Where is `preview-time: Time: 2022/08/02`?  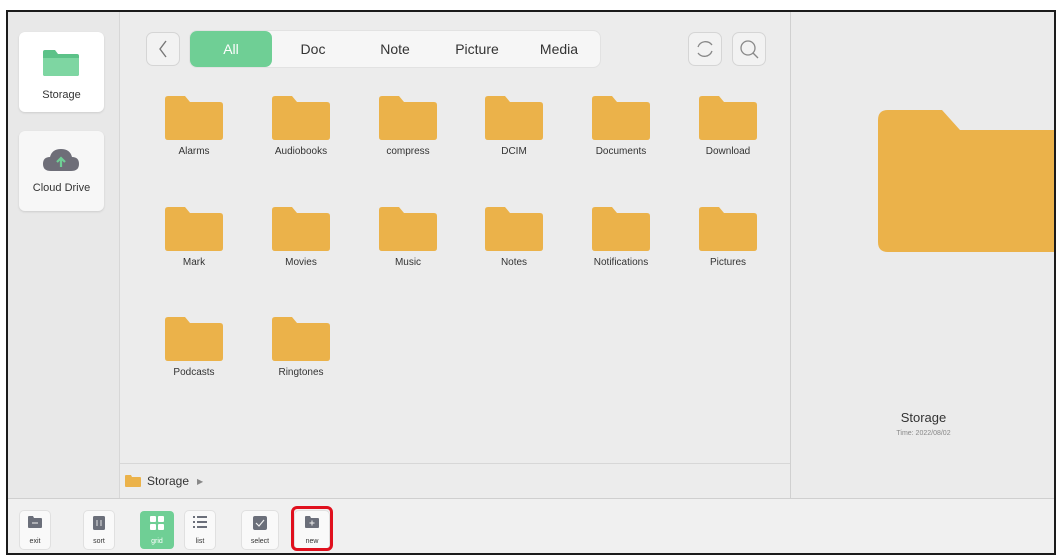 preview-time: Time: 2022/08/02 is located at coordinates (923, 433).